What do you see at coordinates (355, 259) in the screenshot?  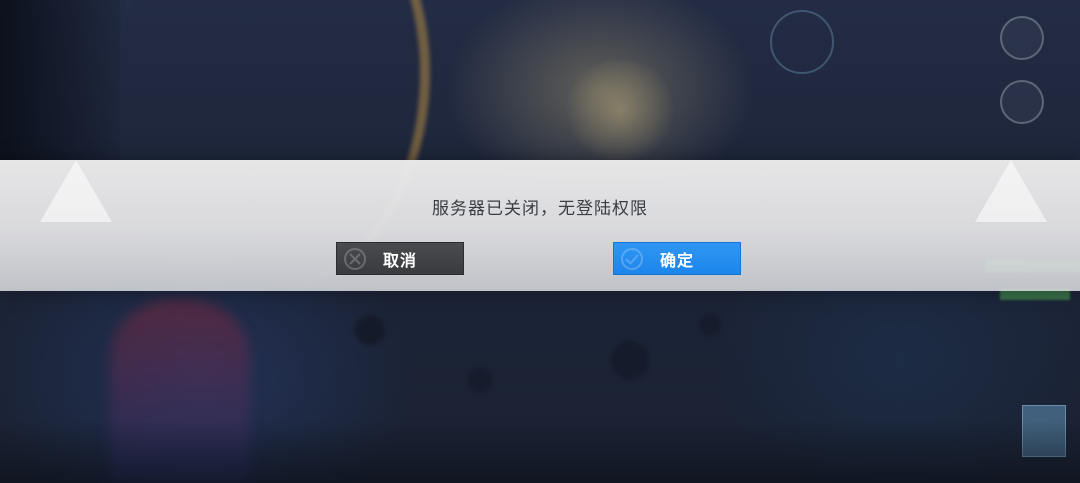 I see `close-icon` at bounding box center [355, 259].